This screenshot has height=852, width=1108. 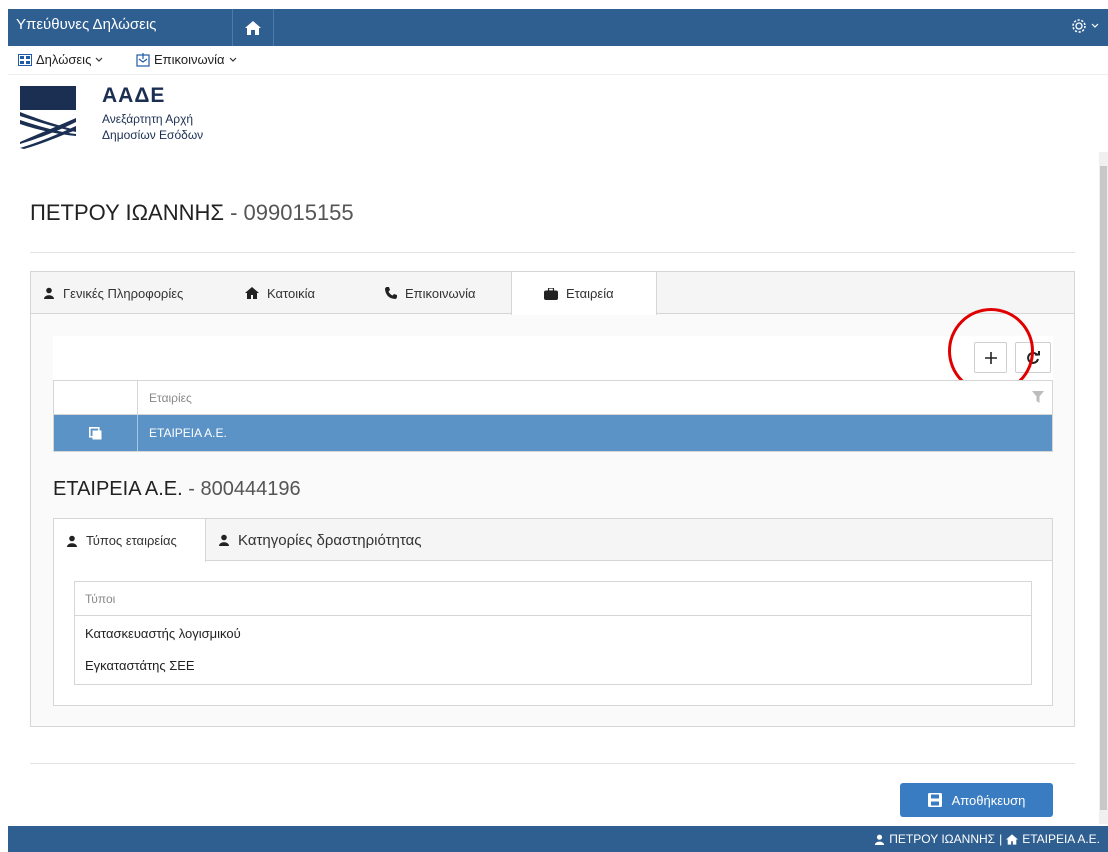 What do you see at coordinates (330, 540) in the screenshot?
I see `tab-activity-categories-label: Κατηγορίες δραστηριότητας` at bounding box center [330, 540].